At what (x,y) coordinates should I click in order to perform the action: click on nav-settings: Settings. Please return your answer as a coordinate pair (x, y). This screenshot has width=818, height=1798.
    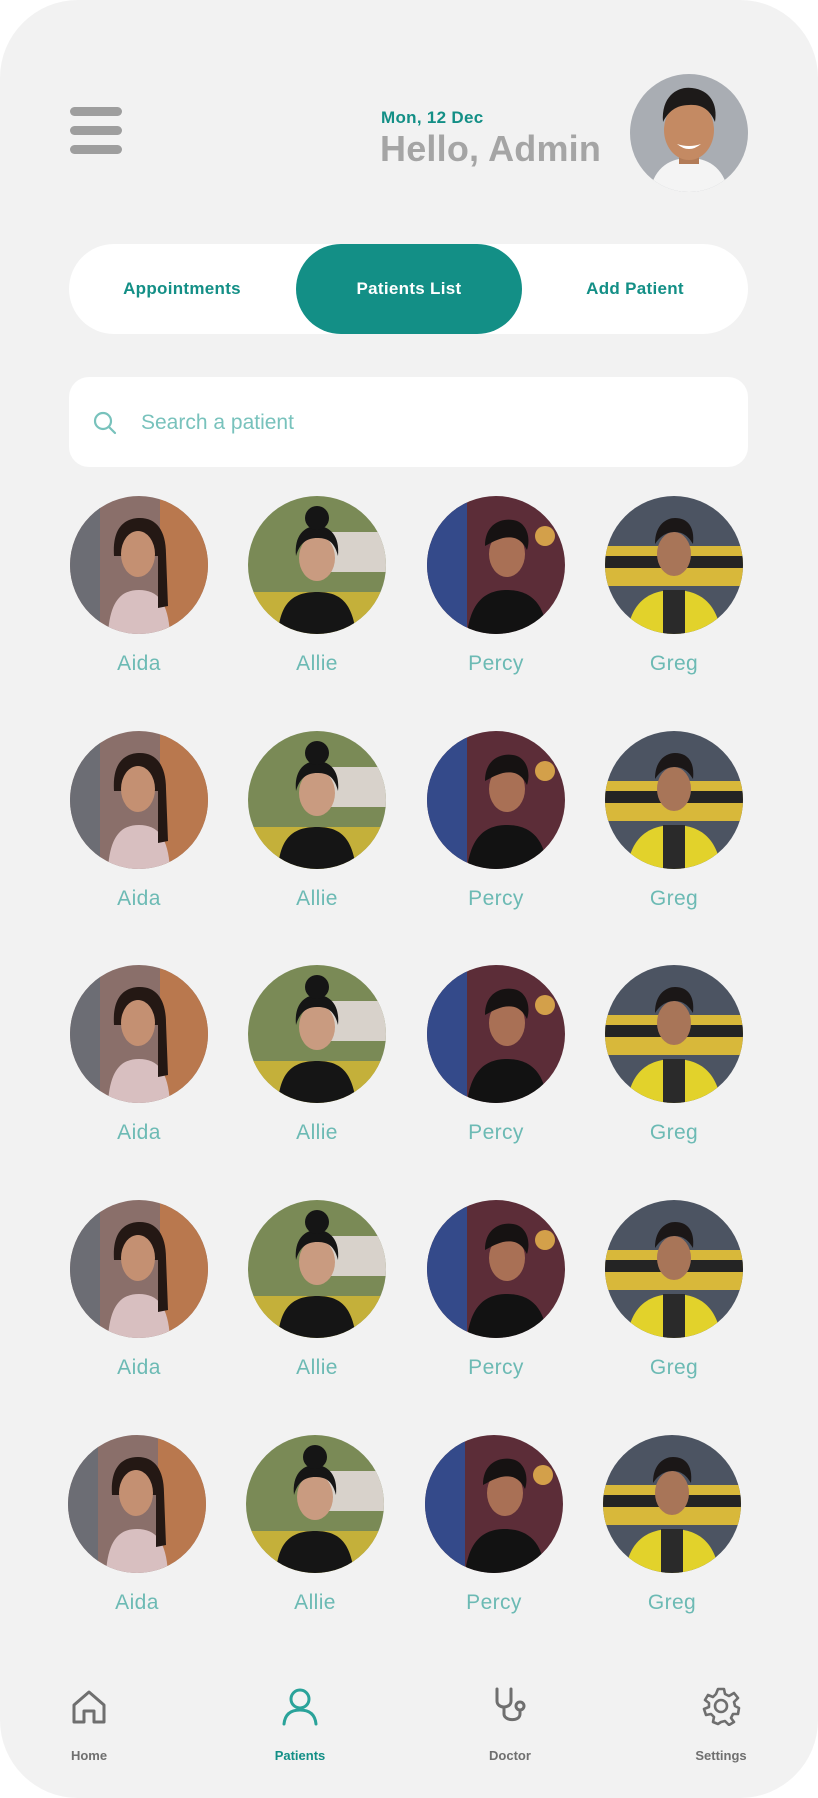
    Looking at the image, I should click on (721, 1724).